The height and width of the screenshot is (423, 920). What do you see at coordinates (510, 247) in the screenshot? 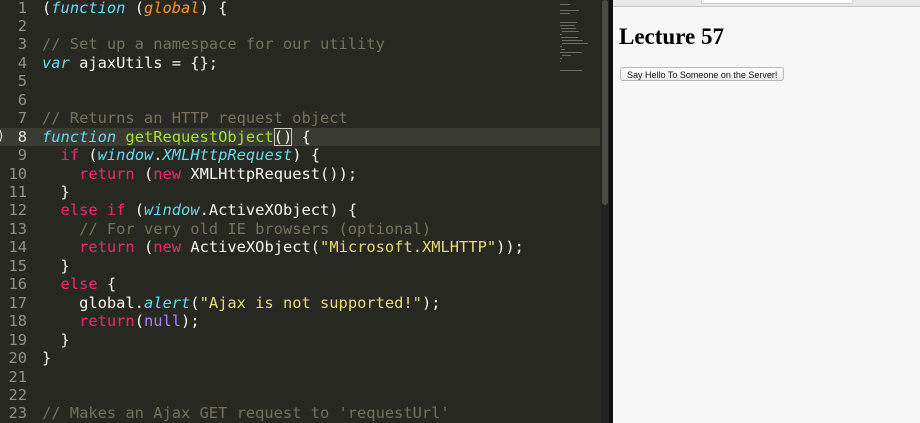
I see `code-token: ));` at bounding box center [510, 247].